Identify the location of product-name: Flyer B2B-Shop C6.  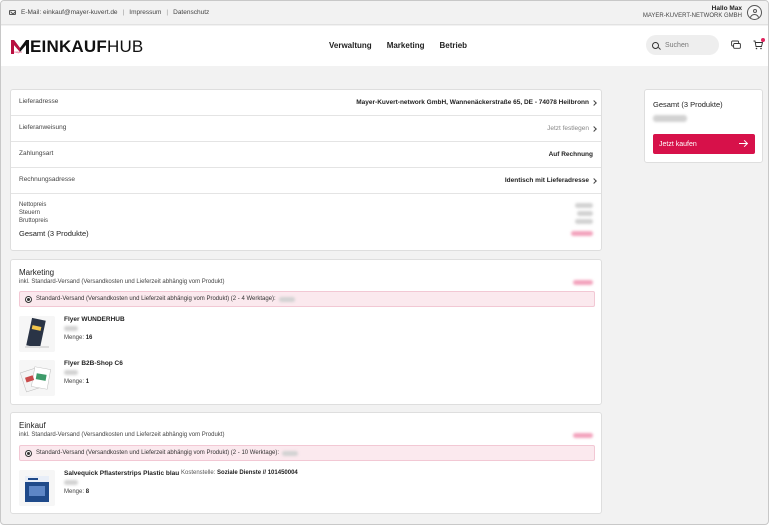
(93, 363).